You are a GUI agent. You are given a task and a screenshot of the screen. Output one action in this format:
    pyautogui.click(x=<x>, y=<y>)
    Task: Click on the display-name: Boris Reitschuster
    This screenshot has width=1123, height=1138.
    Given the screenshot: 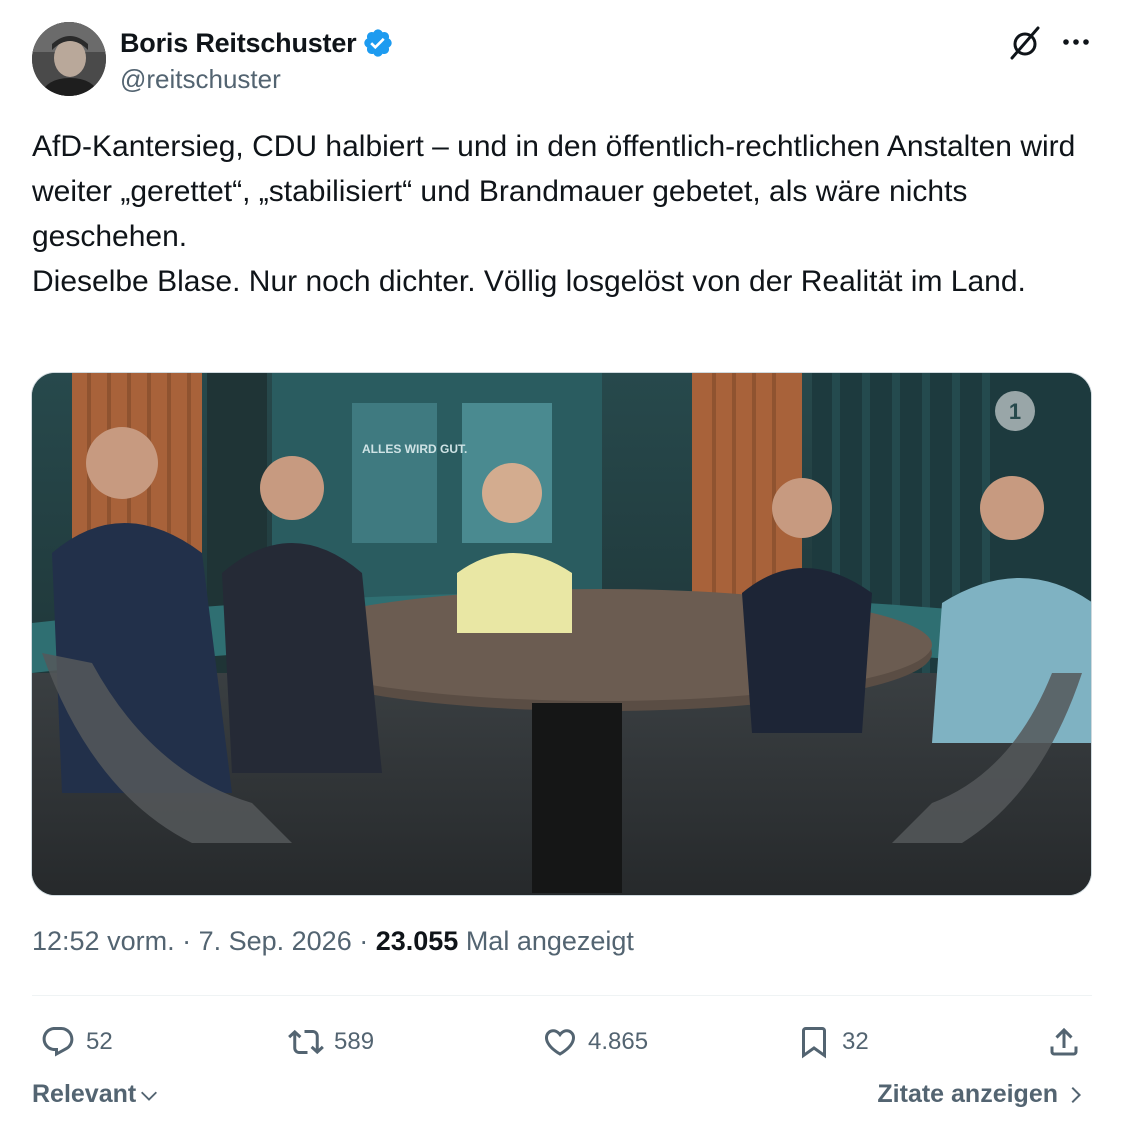 What is the action you would take?
    pyautogui.click(x=238, y=43)
    